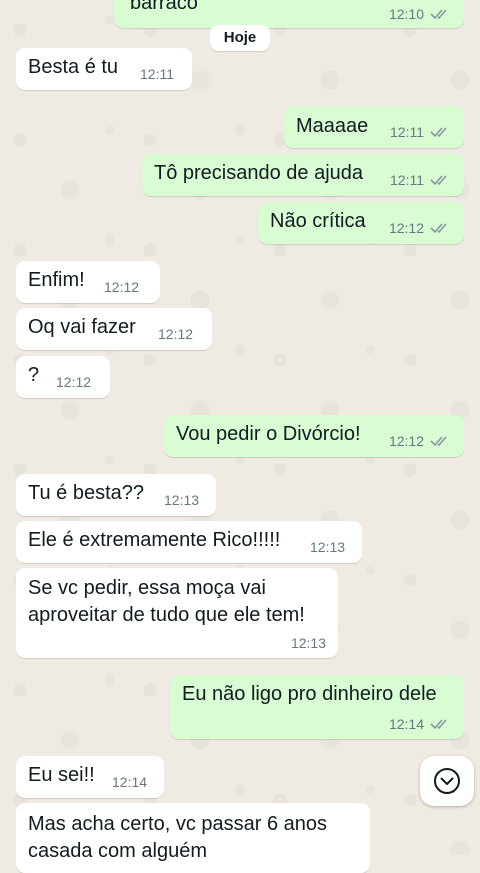 The width and height of the screenshot is (480, 873). I want to click on message-text-line-1: Se vc pedir, essa moça vai, so click(147, 588).